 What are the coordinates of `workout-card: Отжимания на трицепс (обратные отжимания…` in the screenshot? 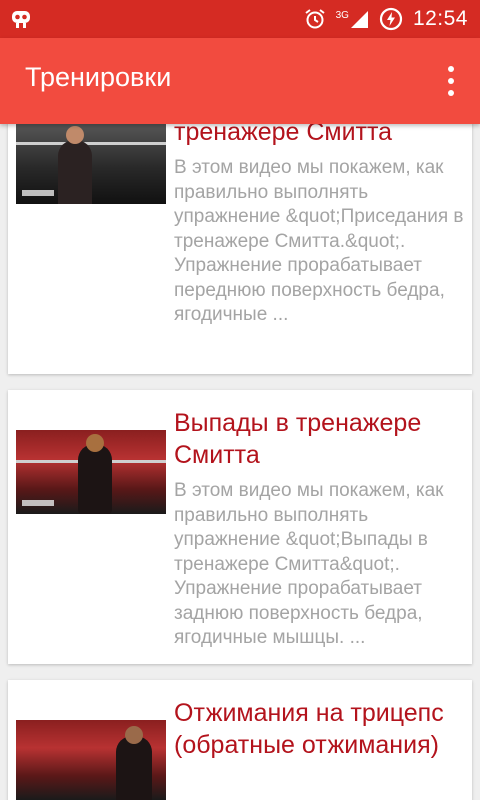 It's located at (240, 740).